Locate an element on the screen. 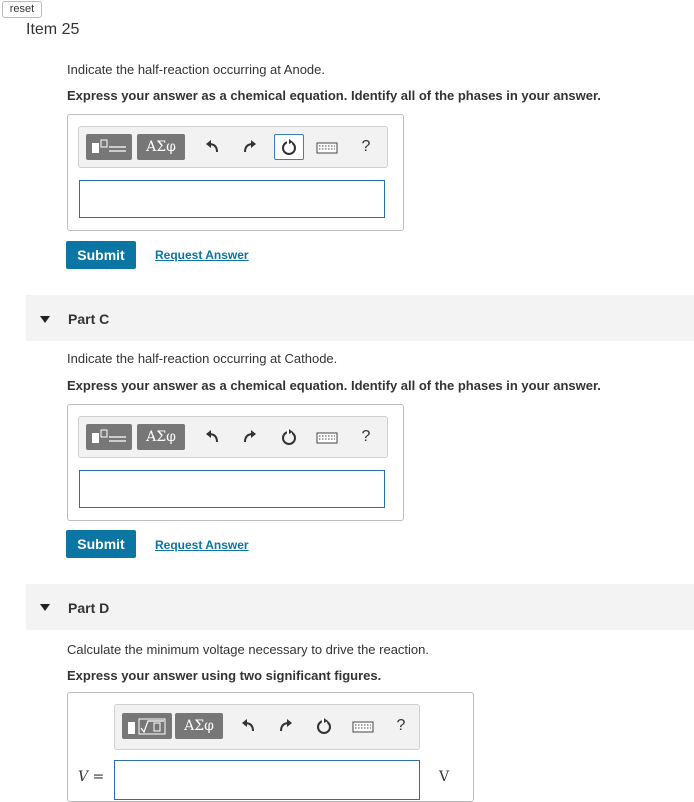 This screenshot has width=694, height=802. part-c-header is located at coordinates (360, 318).